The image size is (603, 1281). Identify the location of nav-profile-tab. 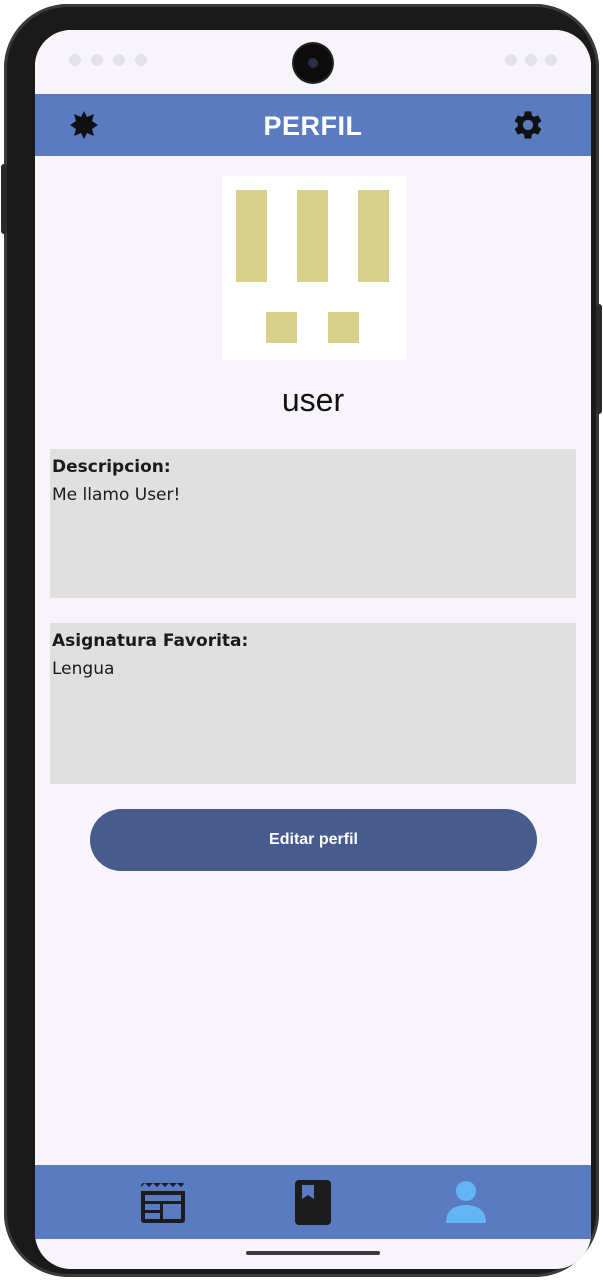
(466, 1202).